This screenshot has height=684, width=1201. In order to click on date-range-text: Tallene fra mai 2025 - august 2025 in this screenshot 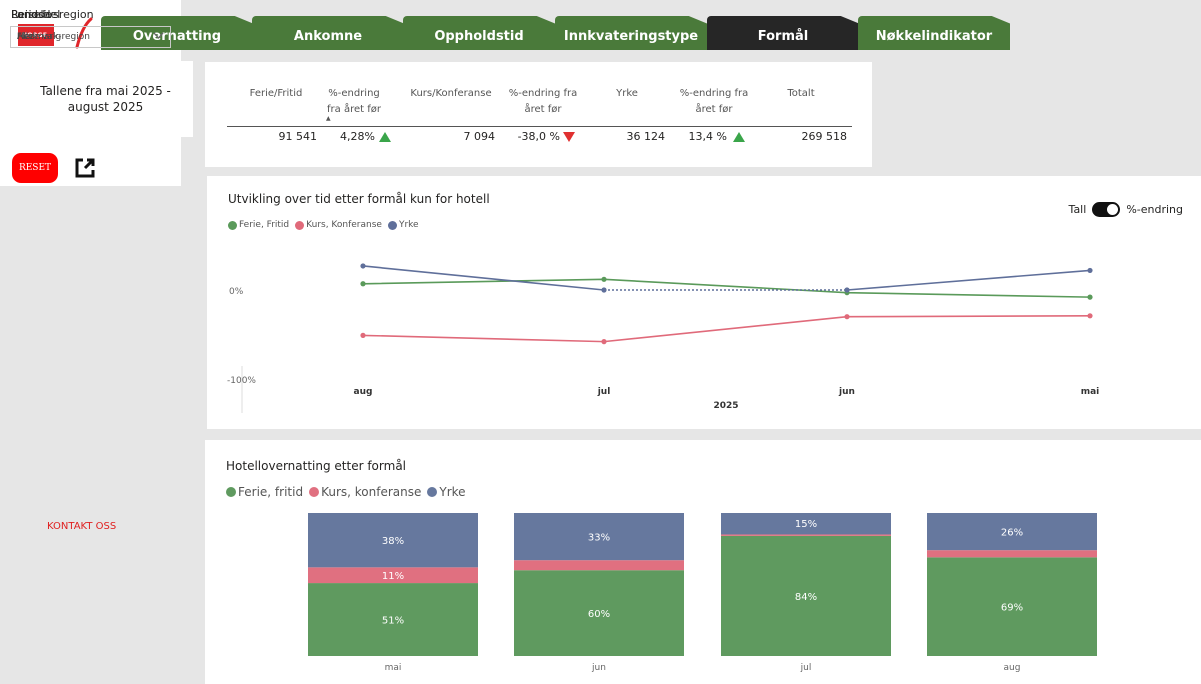, I will do `click(105, 99)`.